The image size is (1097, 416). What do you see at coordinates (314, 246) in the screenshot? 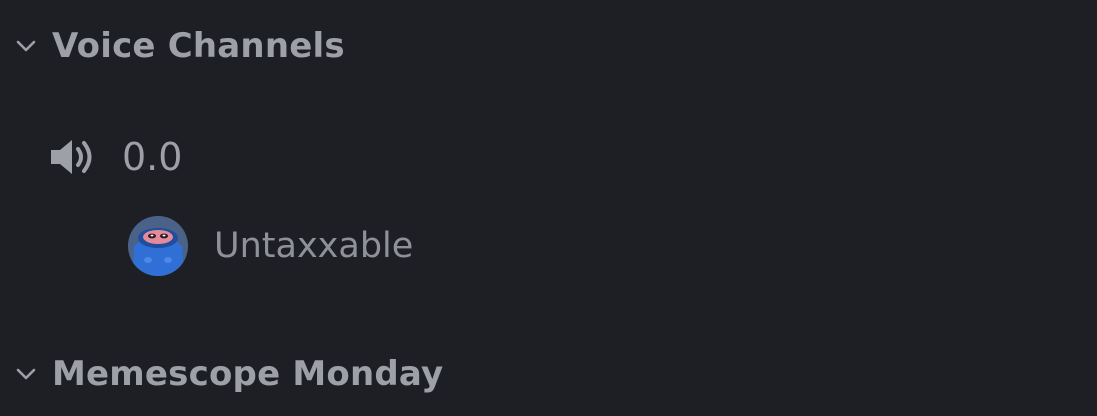
I see `member-username: Untaxxable` at bounding box center [314, 246].